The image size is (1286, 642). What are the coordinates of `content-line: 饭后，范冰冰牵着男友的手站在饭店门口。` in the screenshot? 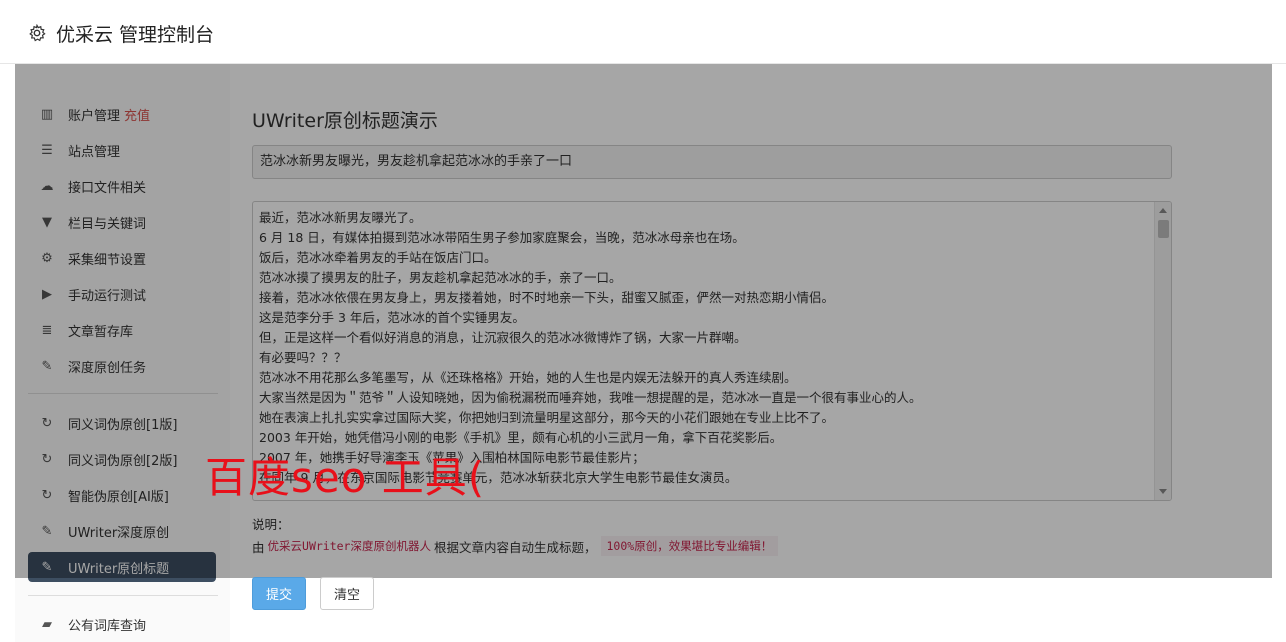 It's located at (378, 257).